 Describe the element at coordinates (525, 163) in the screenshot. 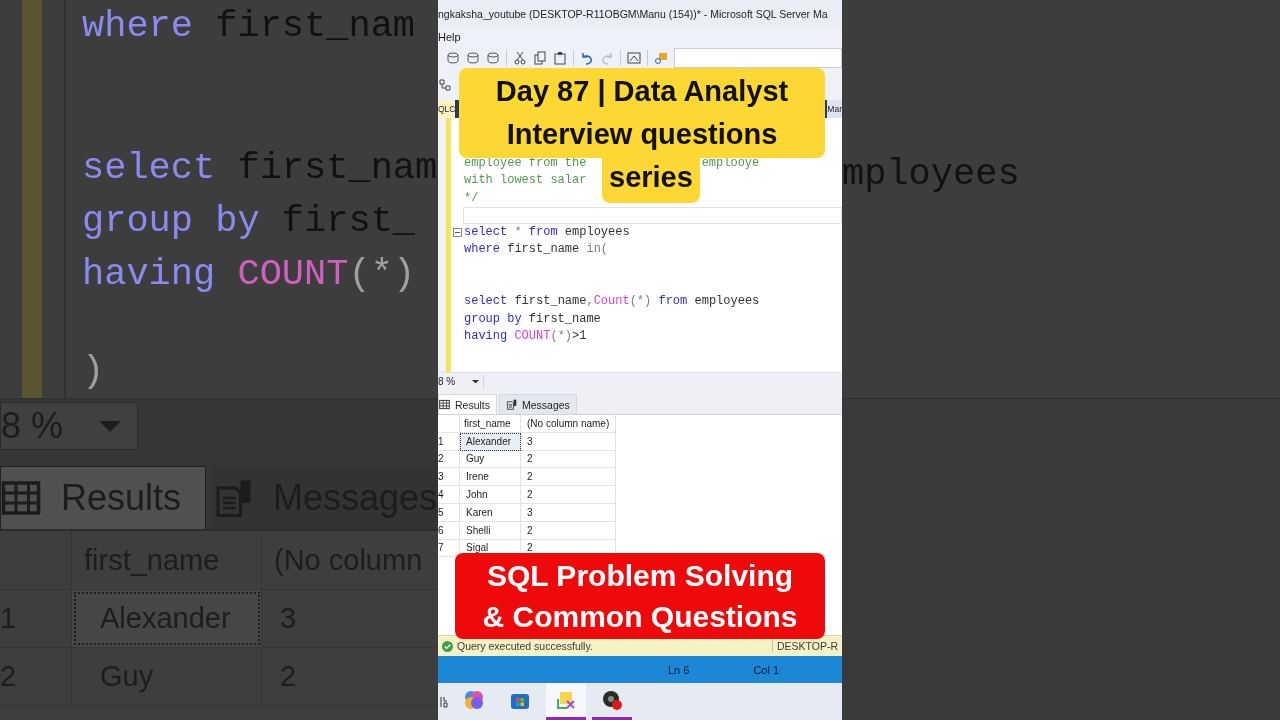

I see `code-text: employee from the` at that location.